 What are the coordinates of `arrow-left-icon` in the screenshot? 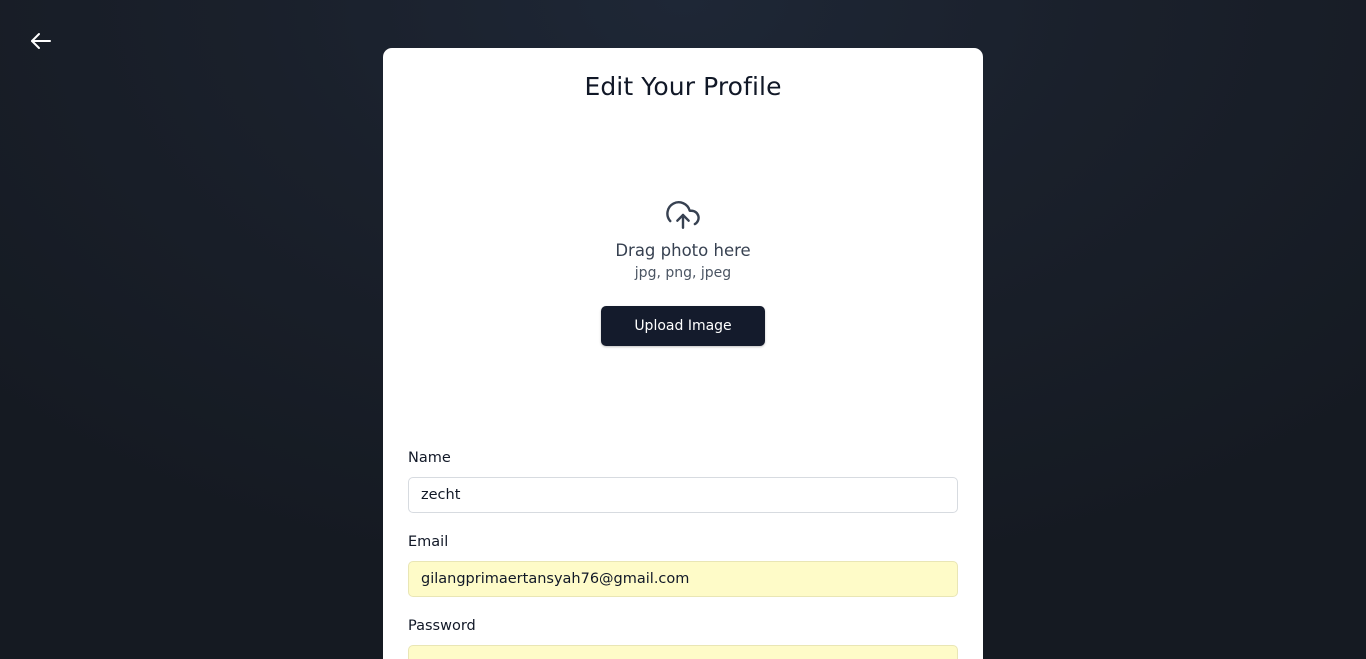 It's located at (41, 41).